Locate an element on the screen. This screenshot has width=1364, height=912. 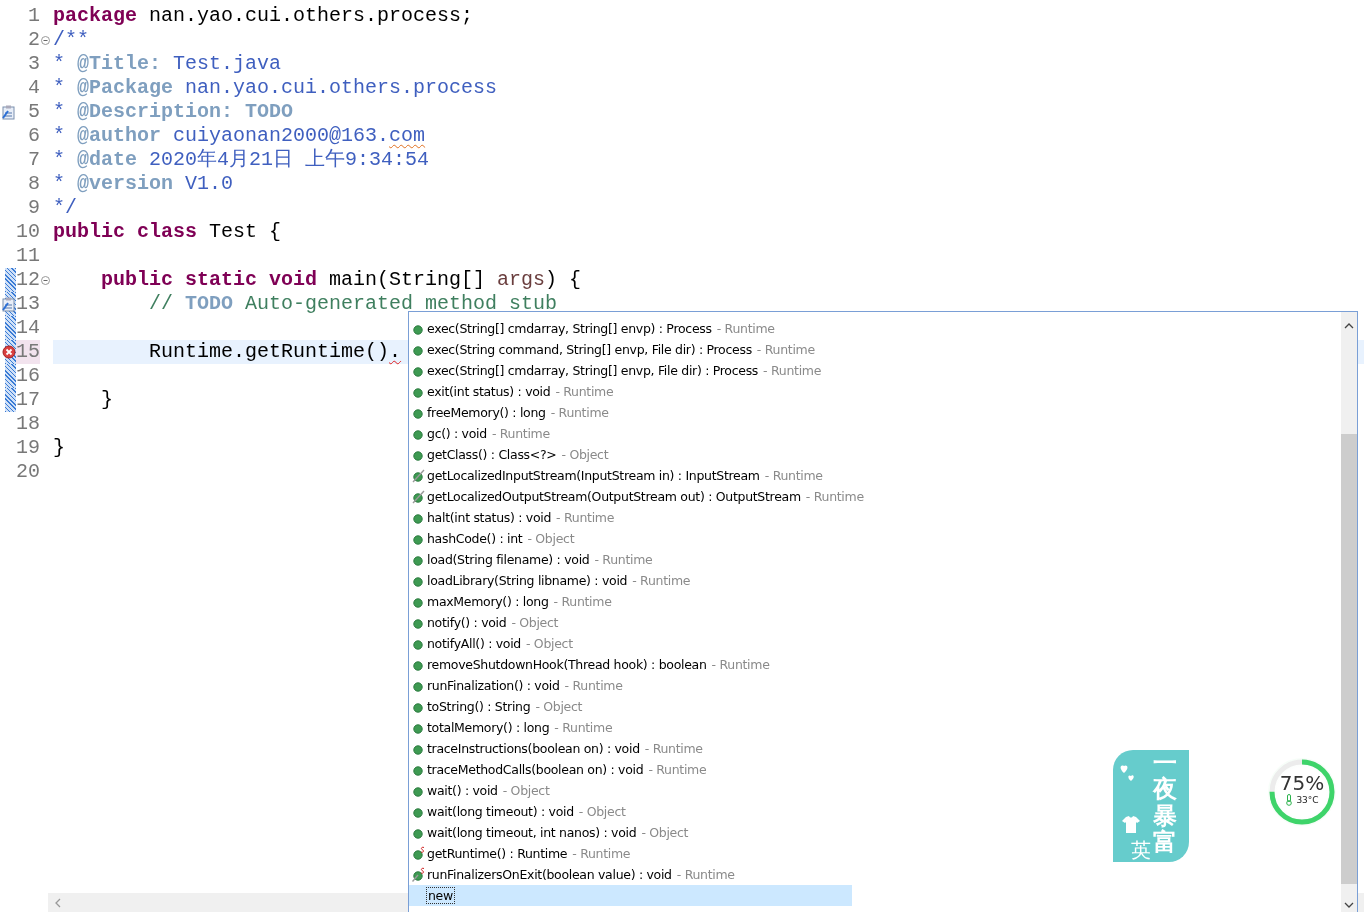
line-number: 13 is located at coordinates (28, 304).